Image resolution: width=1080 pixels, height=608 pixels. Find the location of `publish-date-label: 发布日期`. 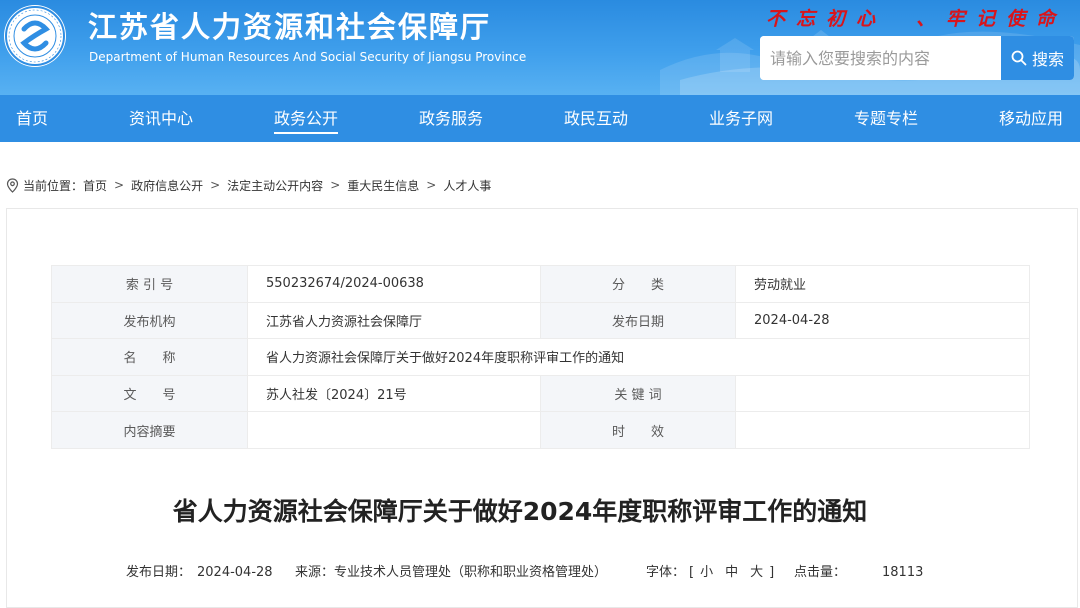

publish-date-label: 发布日期 is located at coordinates (638, 320).